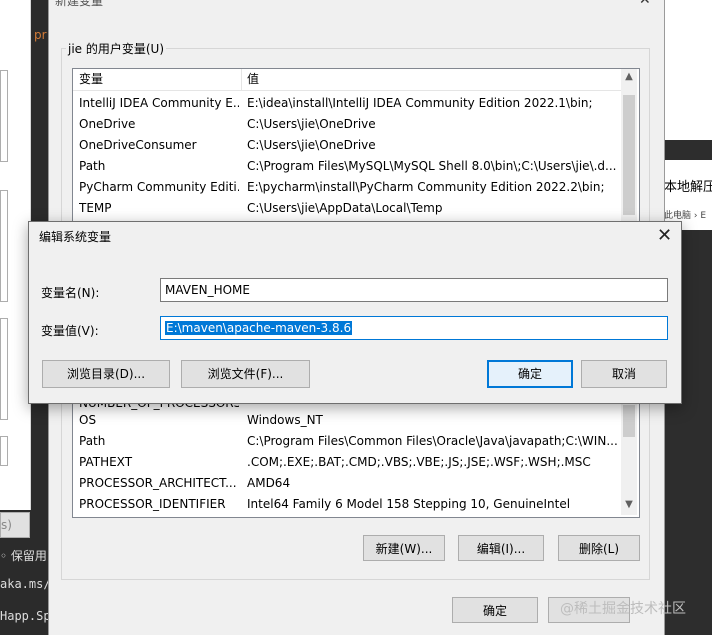 Image resolution: width=712 pixels, height=635 pixels. Describe the element at coordinates (75, 237) in the screenshot. I see `dialog-title: 编辑系统变量` at that location.